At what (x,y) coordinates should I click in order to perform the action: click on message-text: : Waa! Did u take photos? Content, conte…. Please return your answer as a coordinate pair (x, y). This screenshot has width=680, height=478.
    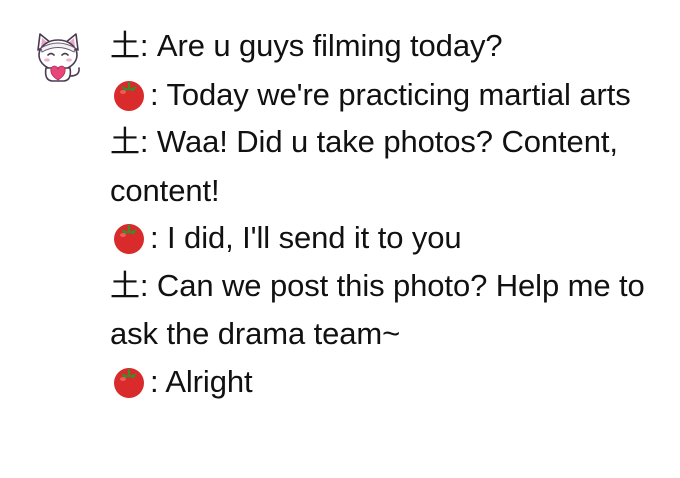
    Looking at the image, I should click on (368, 166).